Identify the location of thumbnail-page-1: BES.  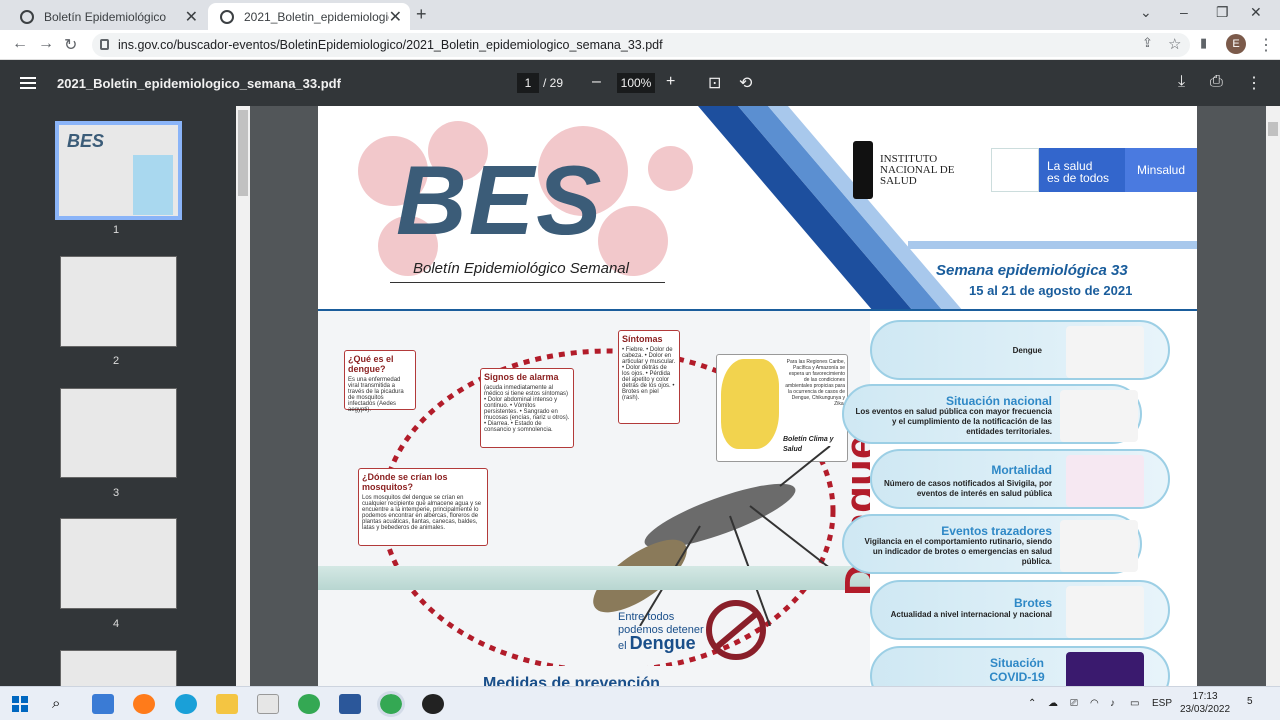
(118, 170).